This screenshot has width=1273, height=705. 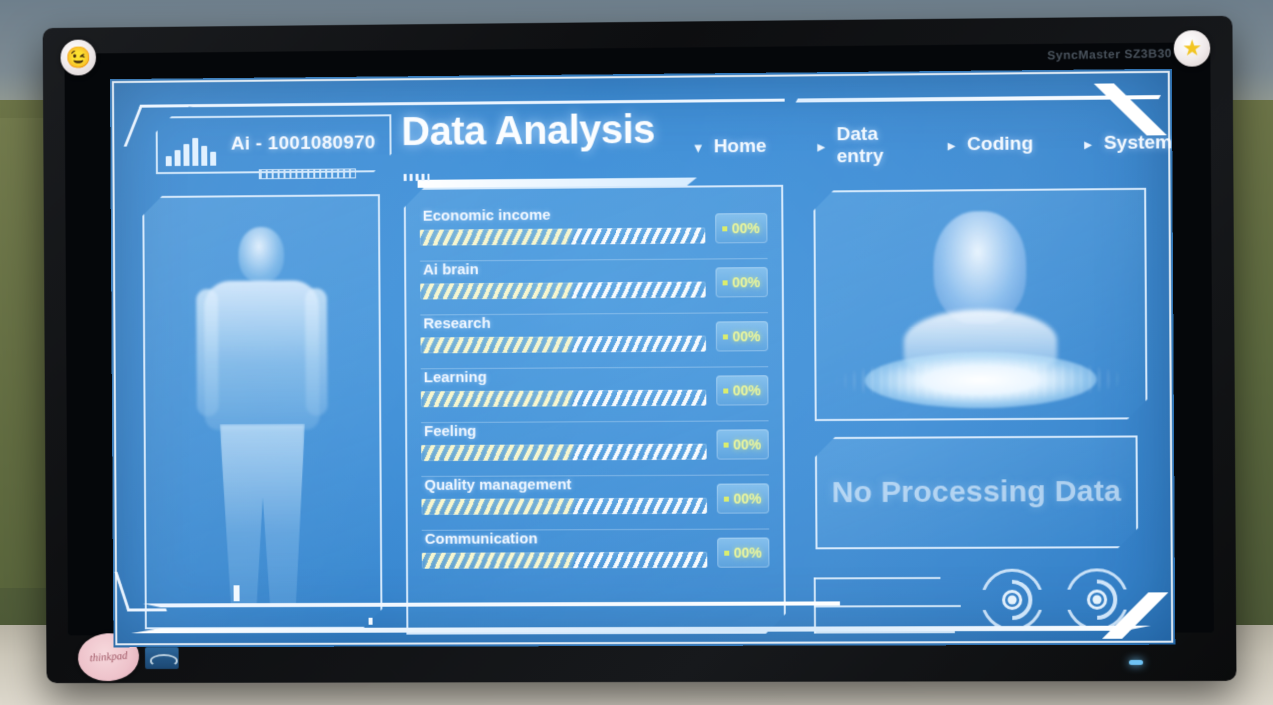 I want to click on hologram-head, so click(x=979, y=267).